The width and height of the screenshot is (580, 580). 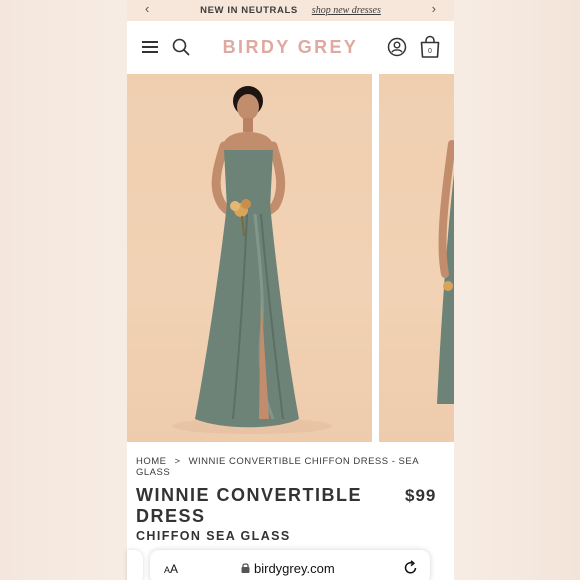 What do you see at coordinates (430, 51) in the screenshot?
I see `bag-count: 0` at bounding box center [430, 51].